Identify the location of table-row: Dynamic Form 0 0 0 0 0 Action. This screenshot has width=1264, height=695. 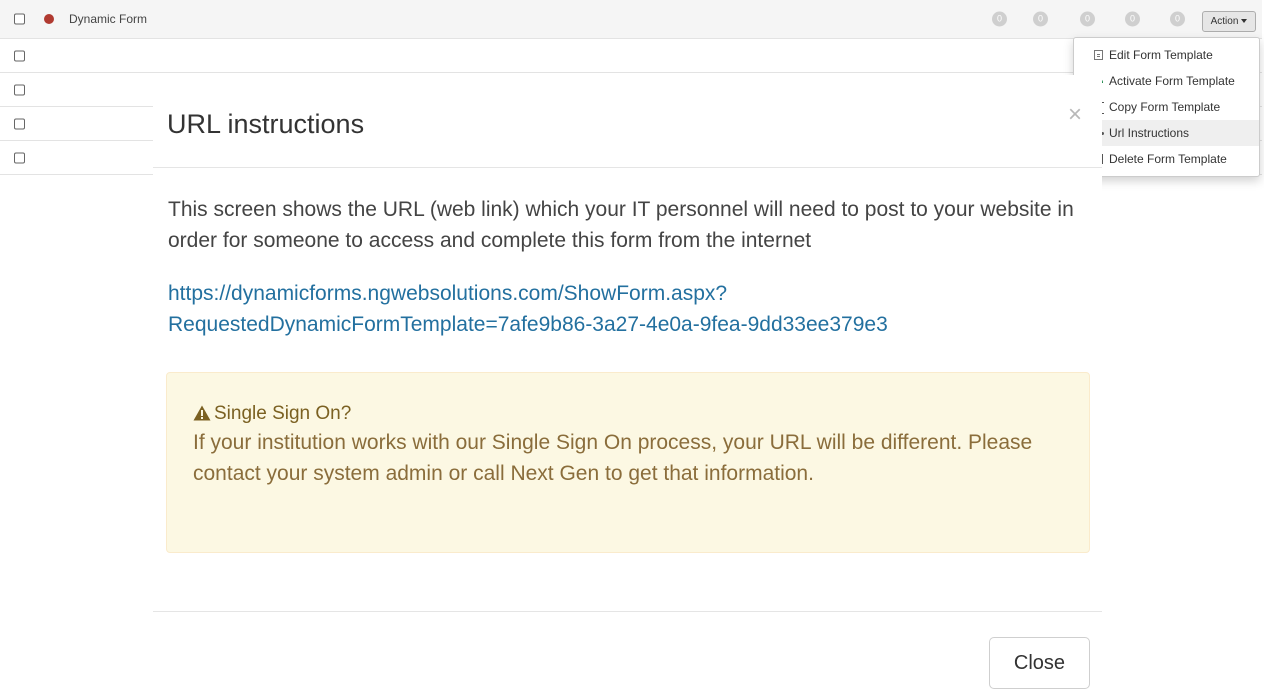
(631, 19).